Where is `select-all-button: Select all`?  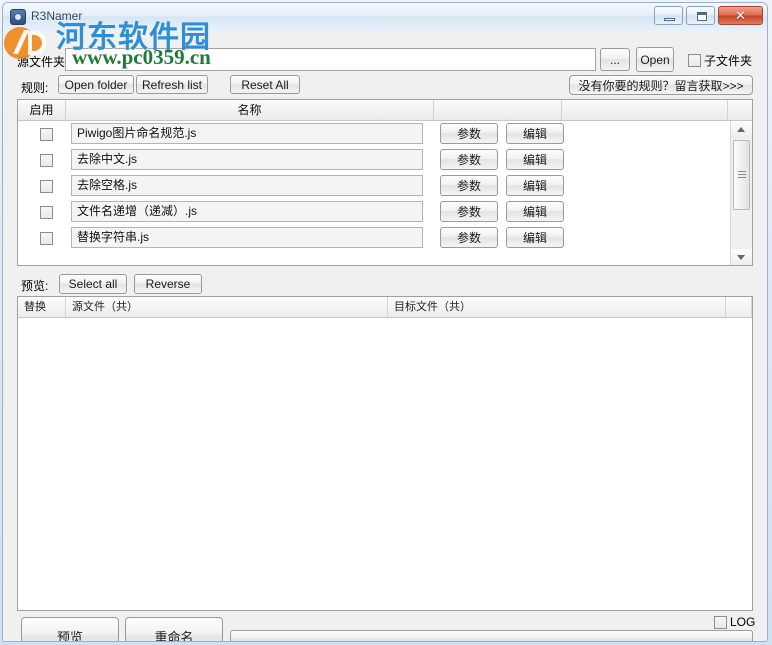 select-all-button: Select all is located at coordinates (93, 284).